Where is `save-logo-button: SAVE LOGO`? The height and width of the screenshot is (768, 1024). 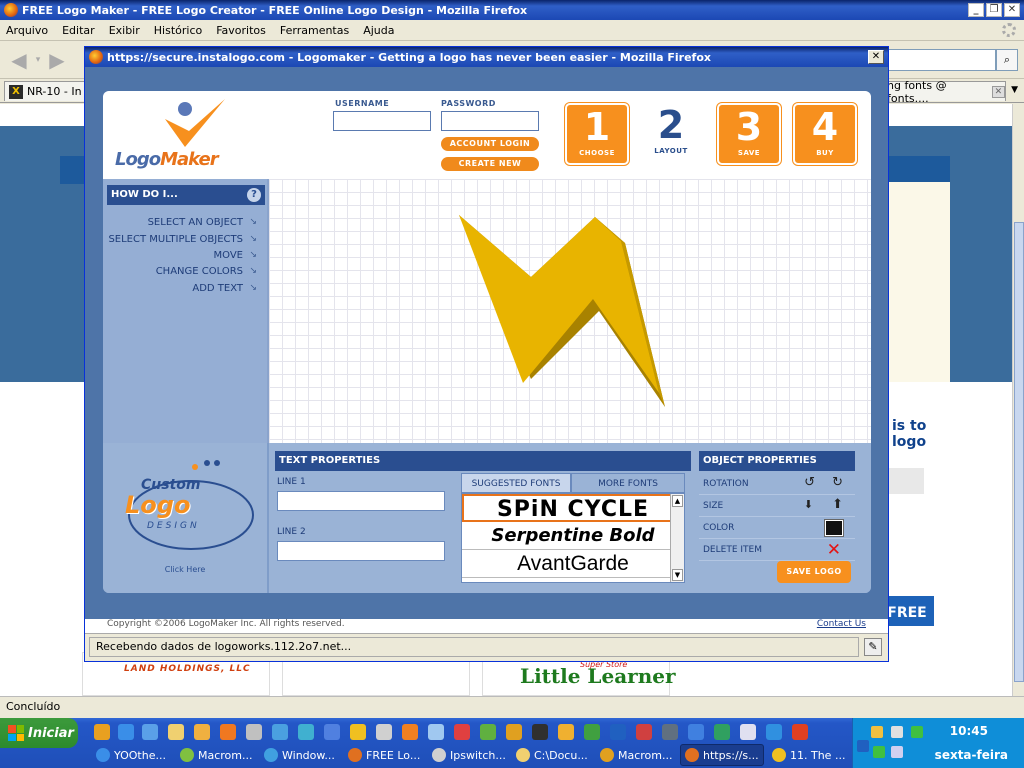 save-logo-button: SAVE LOGO is located at coordinates (814, 572).